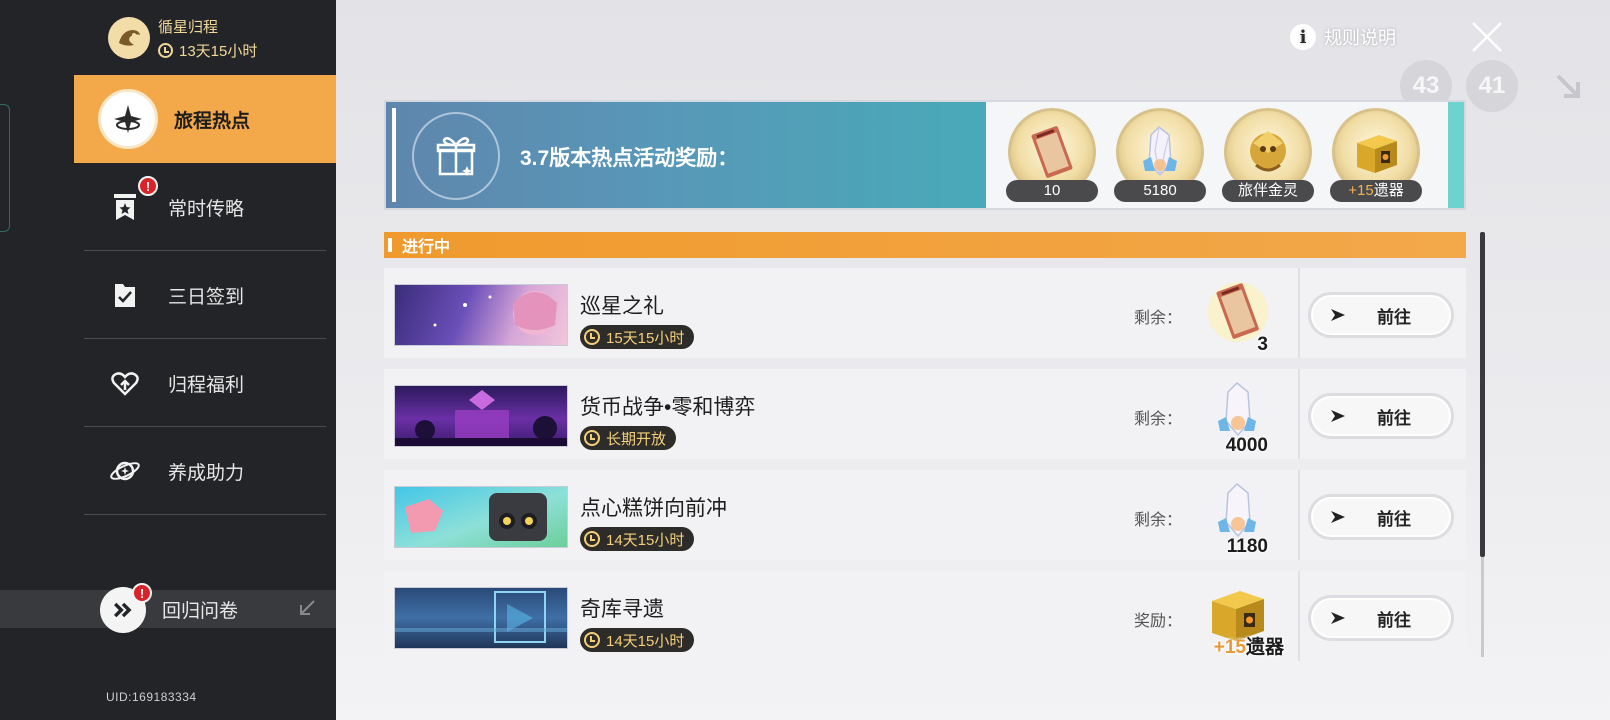 The height and width of the screenshot is (720, 1610). I want to click on event-title: 巡星之礼, so click(622, 306).